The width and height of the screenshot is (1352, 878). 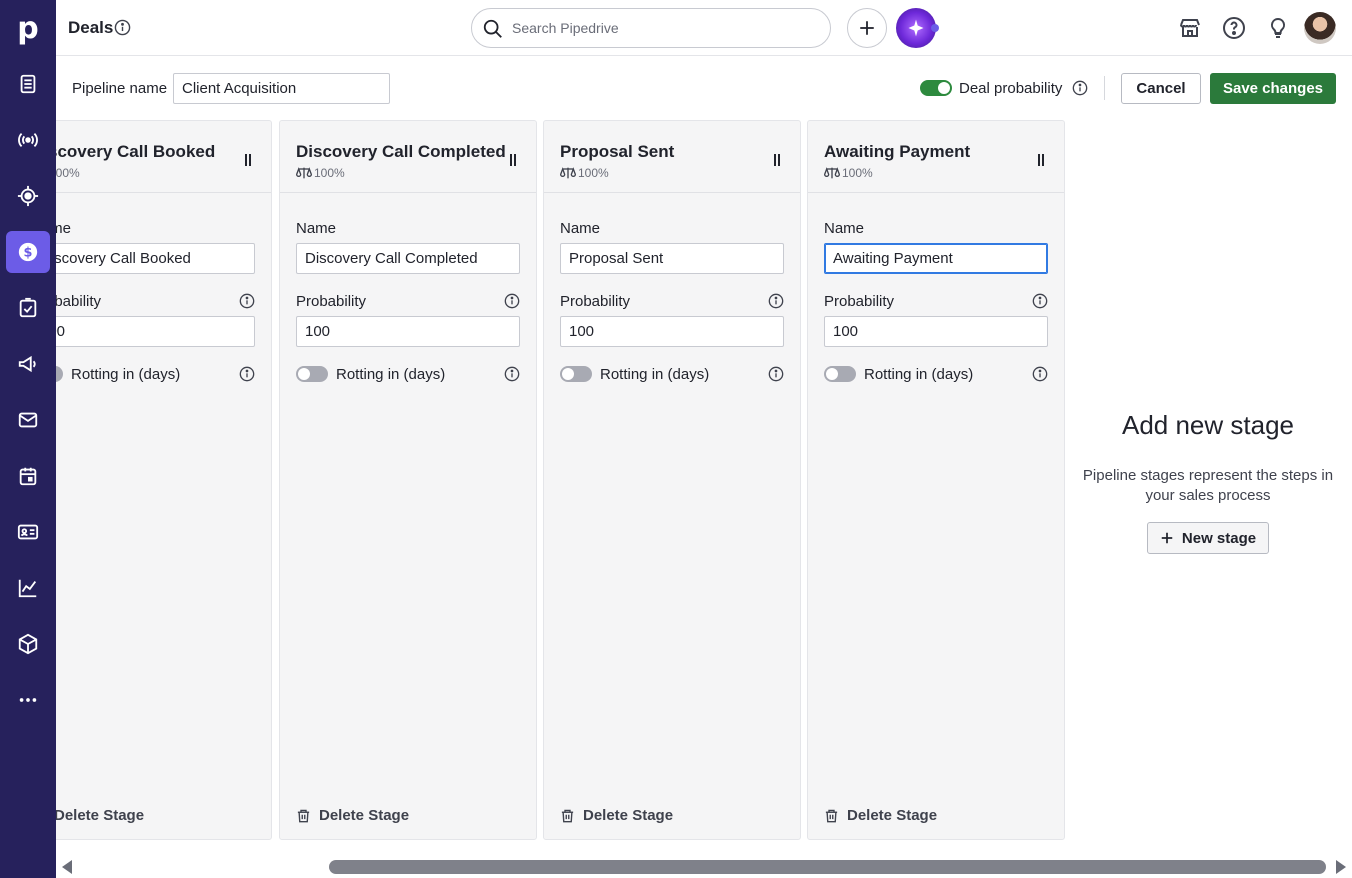 What do you see at coordinates (28, 644) in the screenshot?
I see `products-icon` at bounding box center [28, 644].